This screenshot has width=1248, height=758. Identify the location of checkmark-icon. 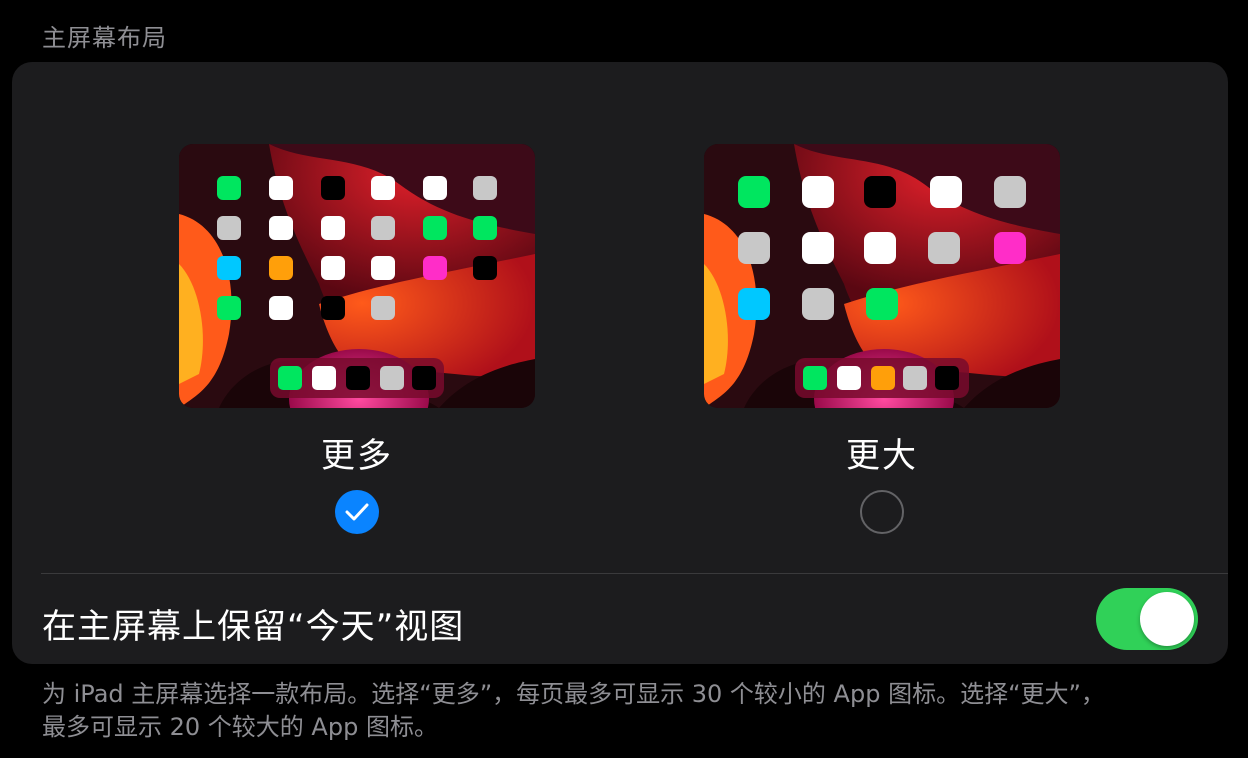
(357, 512).